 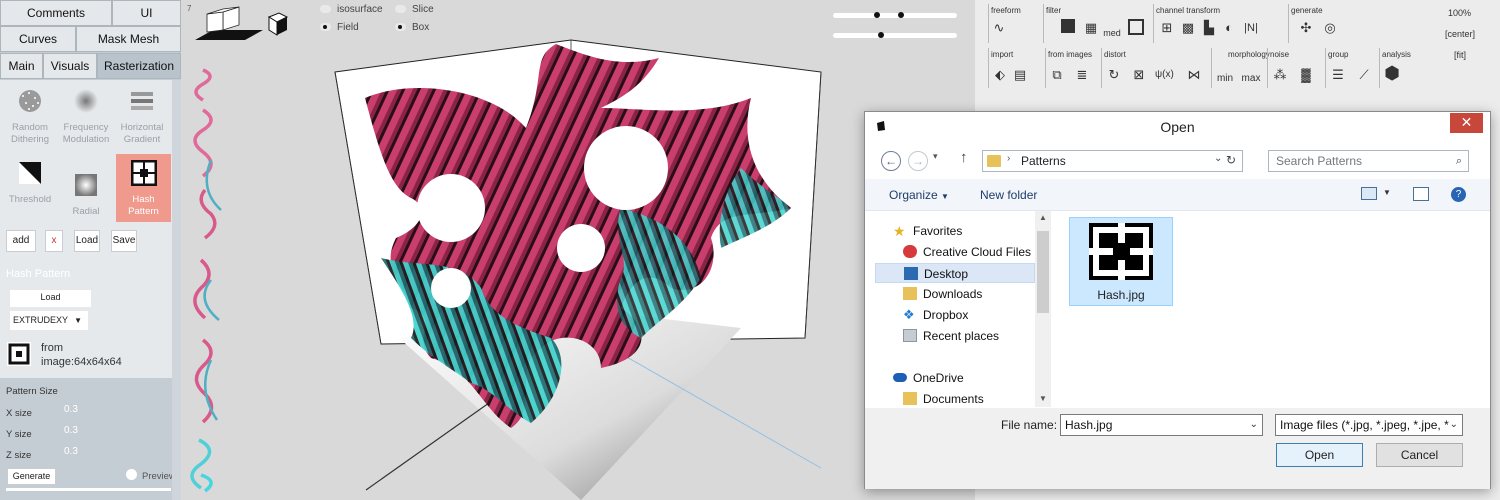 I want to click on scroll-thumb, so click(x=1043, y=272).